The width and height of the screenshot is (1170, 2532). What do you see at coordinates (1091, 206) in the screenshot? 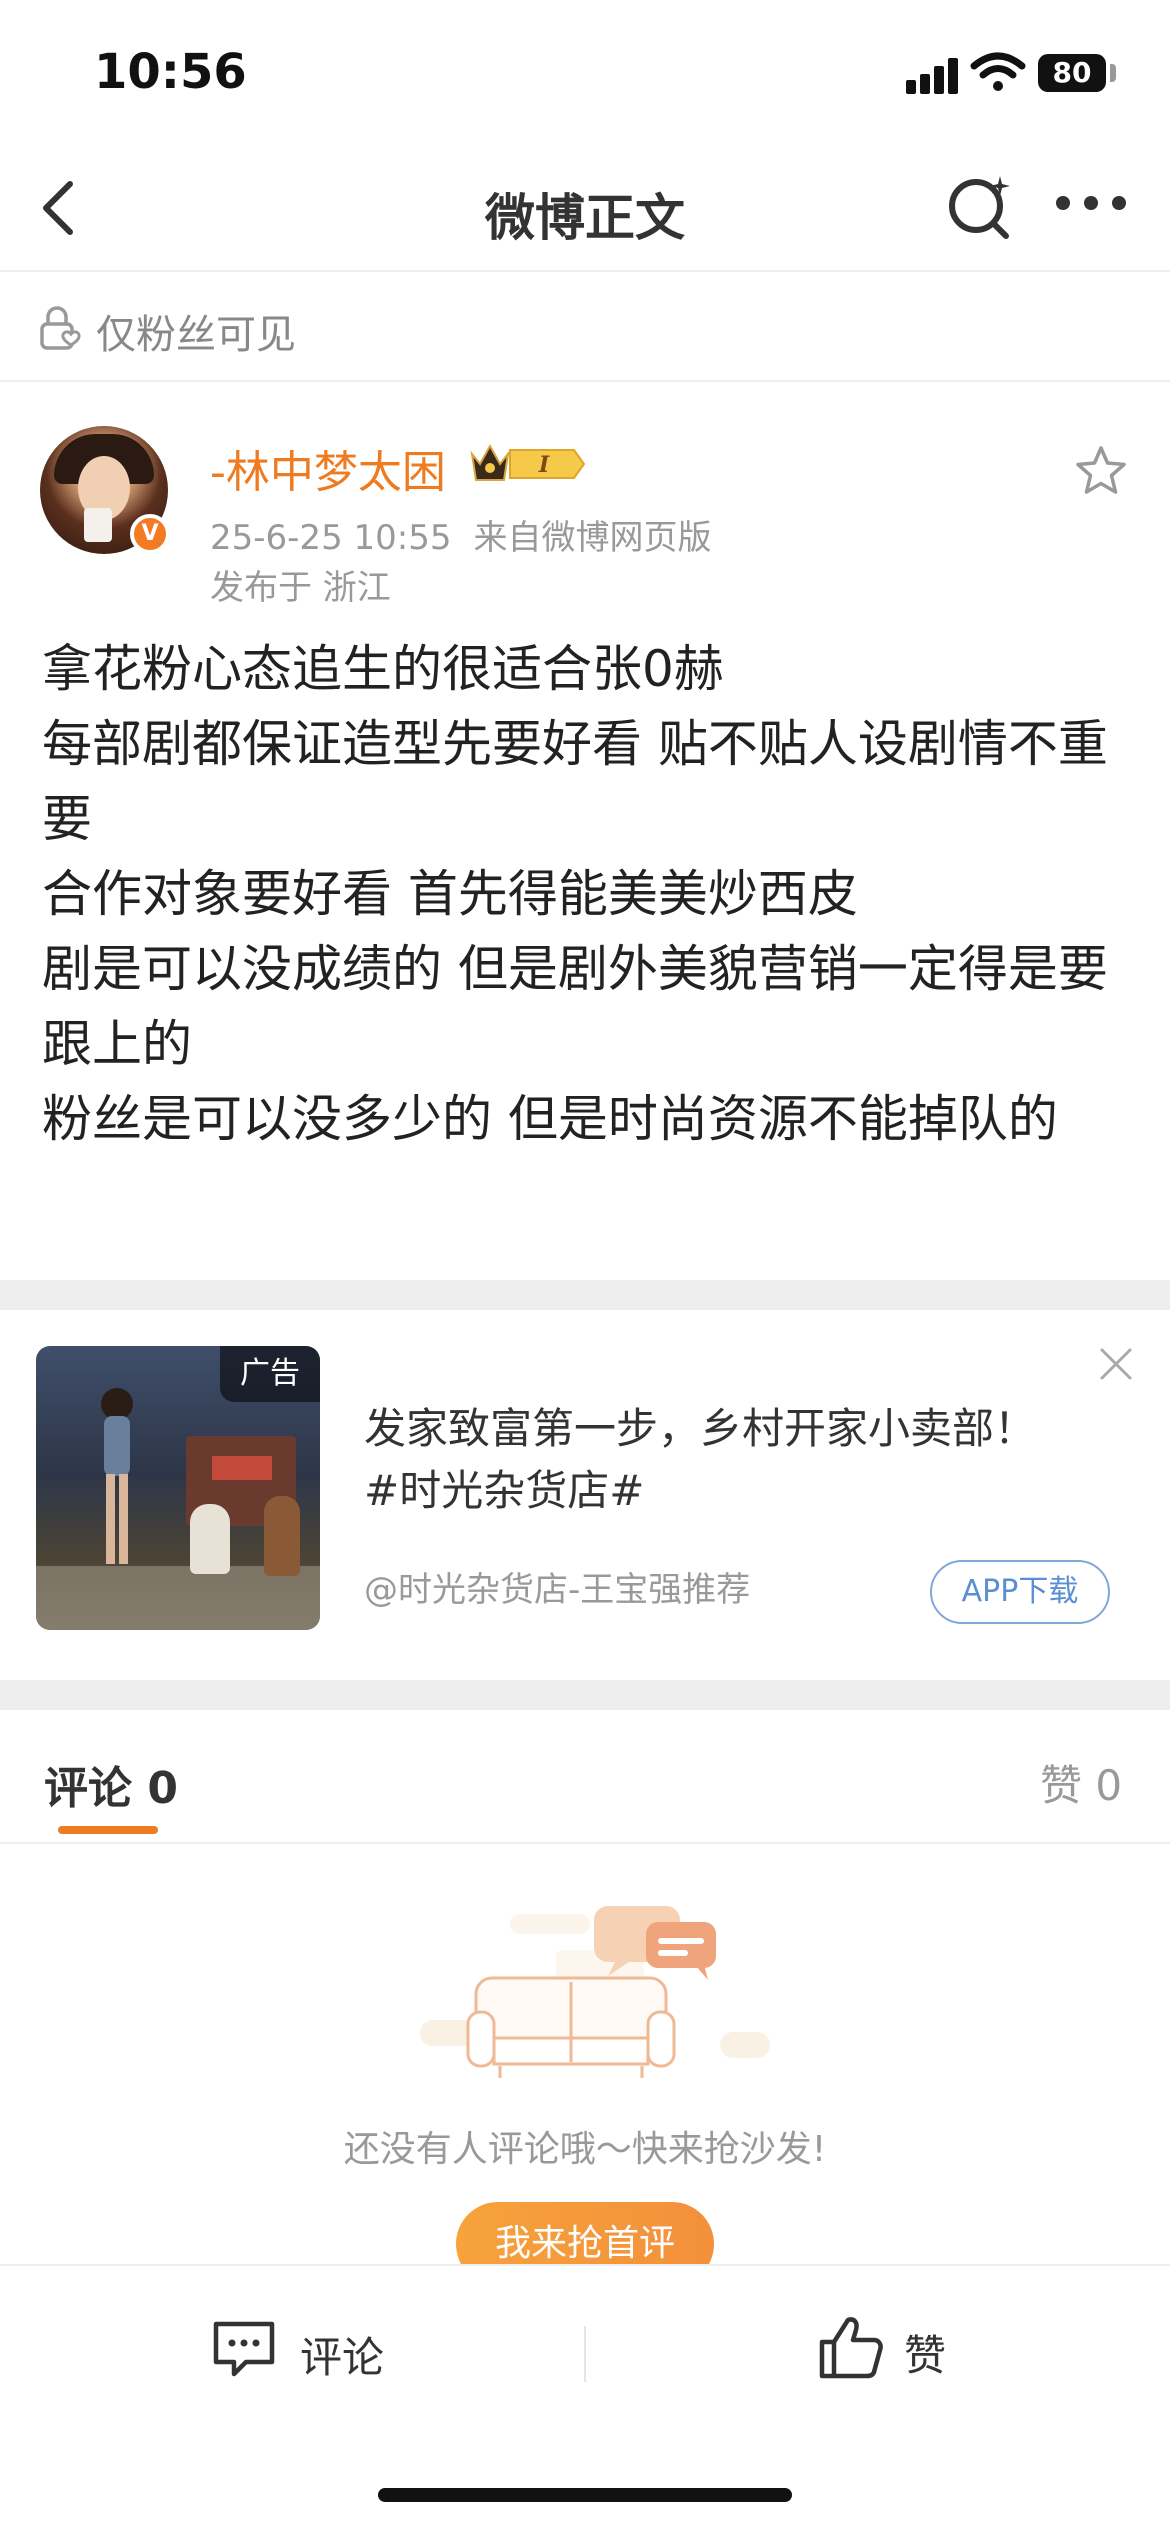
I see `more-icon` at bounding box center [1091, 206].